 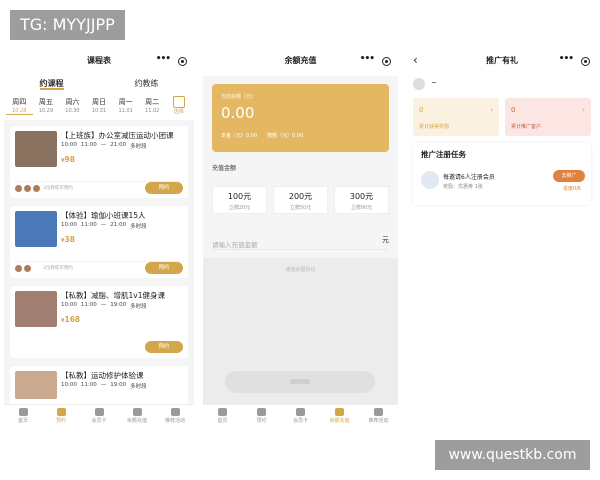 What do you see at coordinates (361, 200) in the screenshot?
I see `amount-option: 300元 立赠90元` at bounding box center [361, 200].